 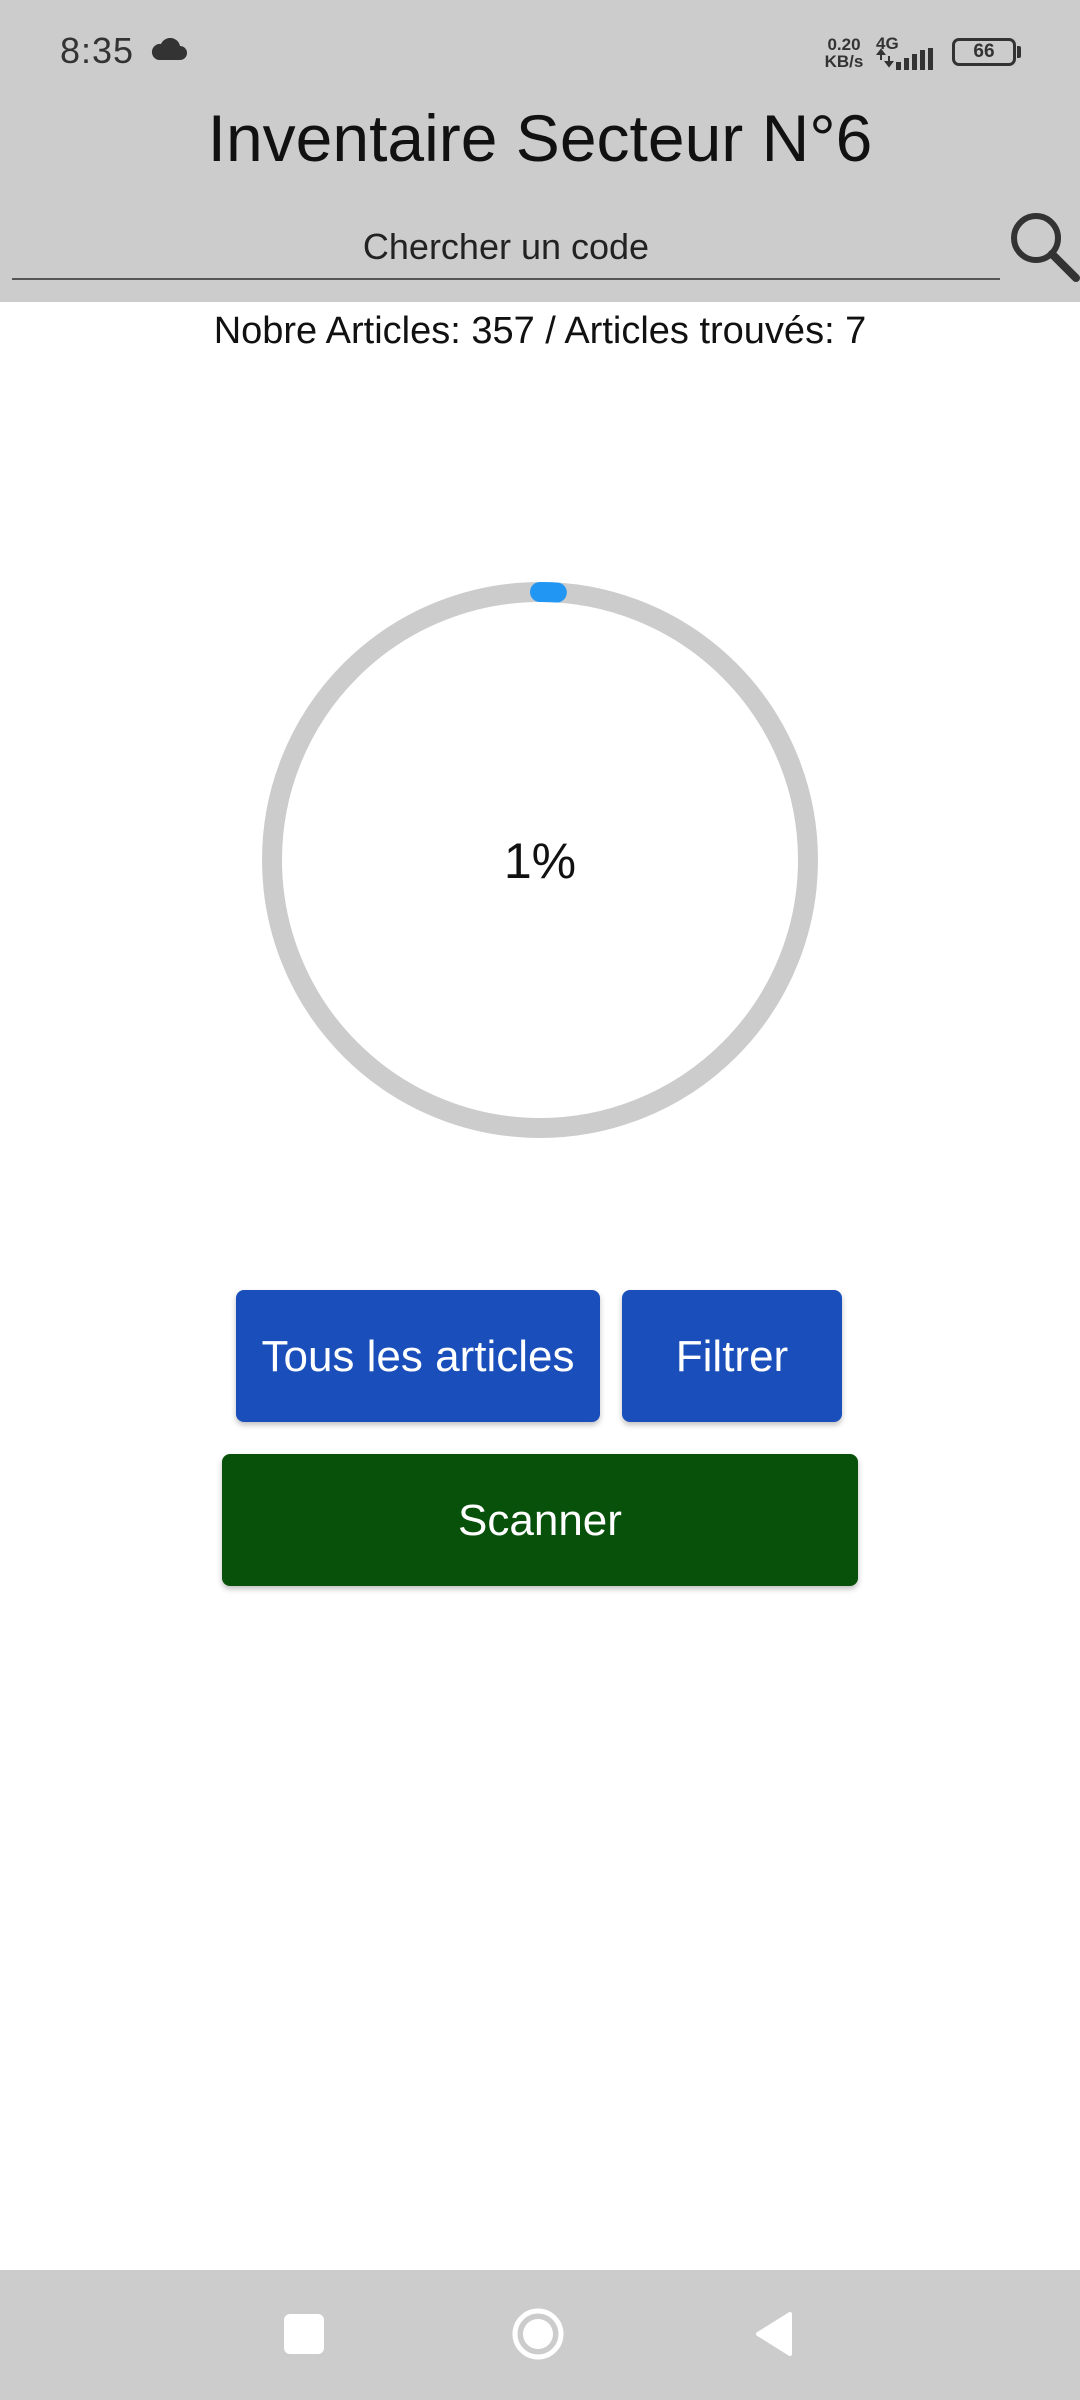 I want to click on cloud-icon, so click(x=169, y=49).